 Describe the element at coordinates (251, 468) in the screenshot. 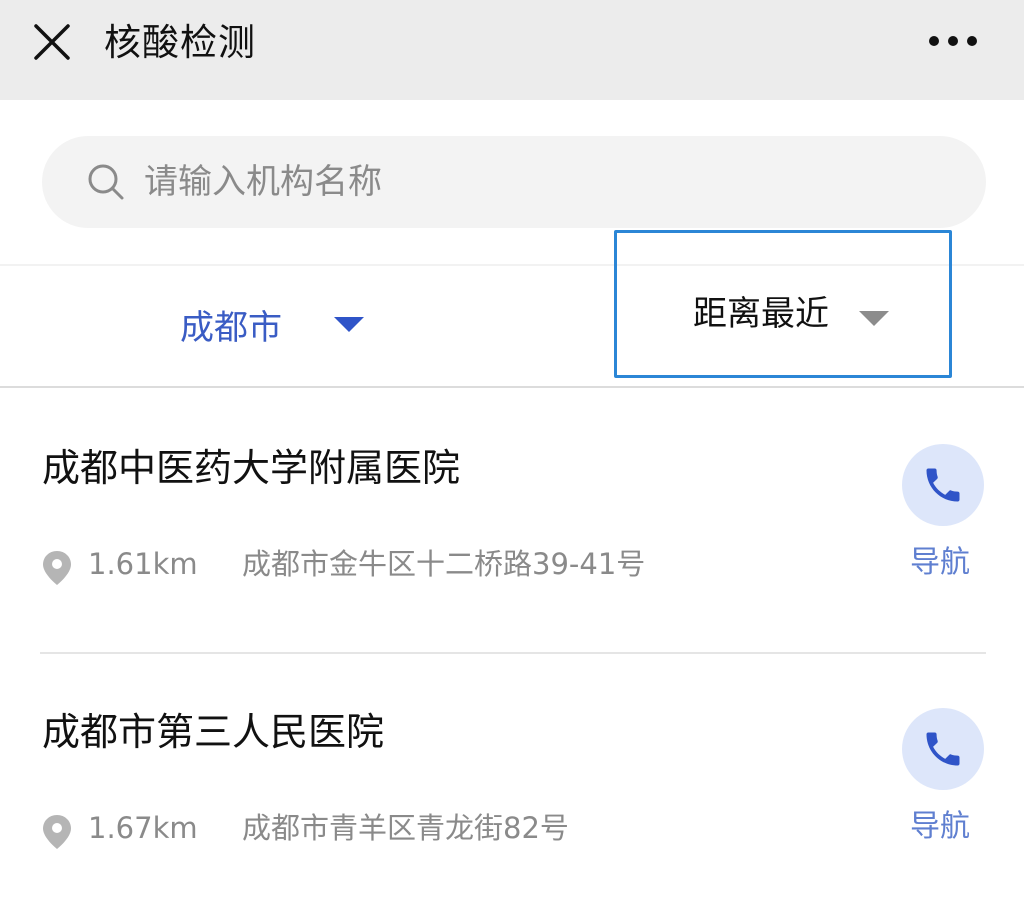

I see `hospital-name: 成都中医药大学附属医院` at that location.